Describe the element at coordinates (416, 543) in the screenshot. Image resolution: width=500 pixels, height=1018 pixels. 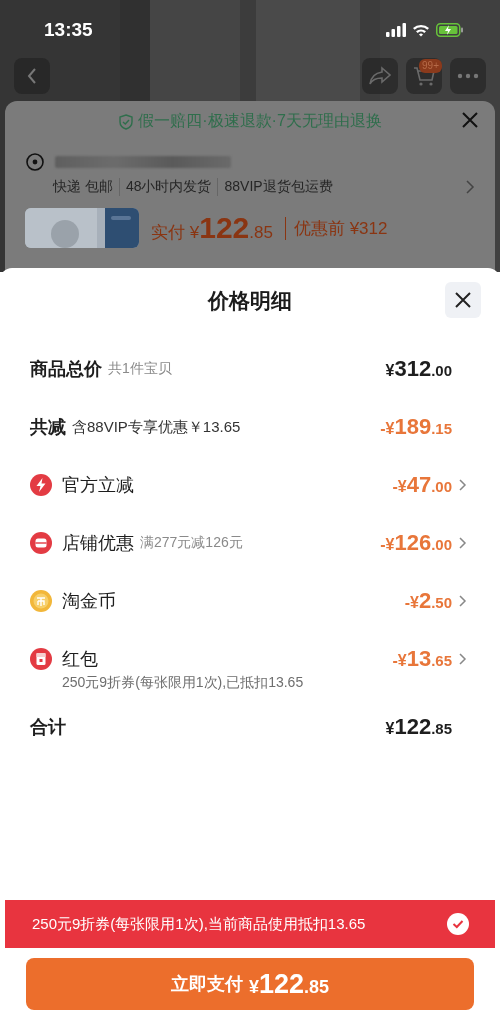
I see `discount-amount: -¥126.00` at that location.